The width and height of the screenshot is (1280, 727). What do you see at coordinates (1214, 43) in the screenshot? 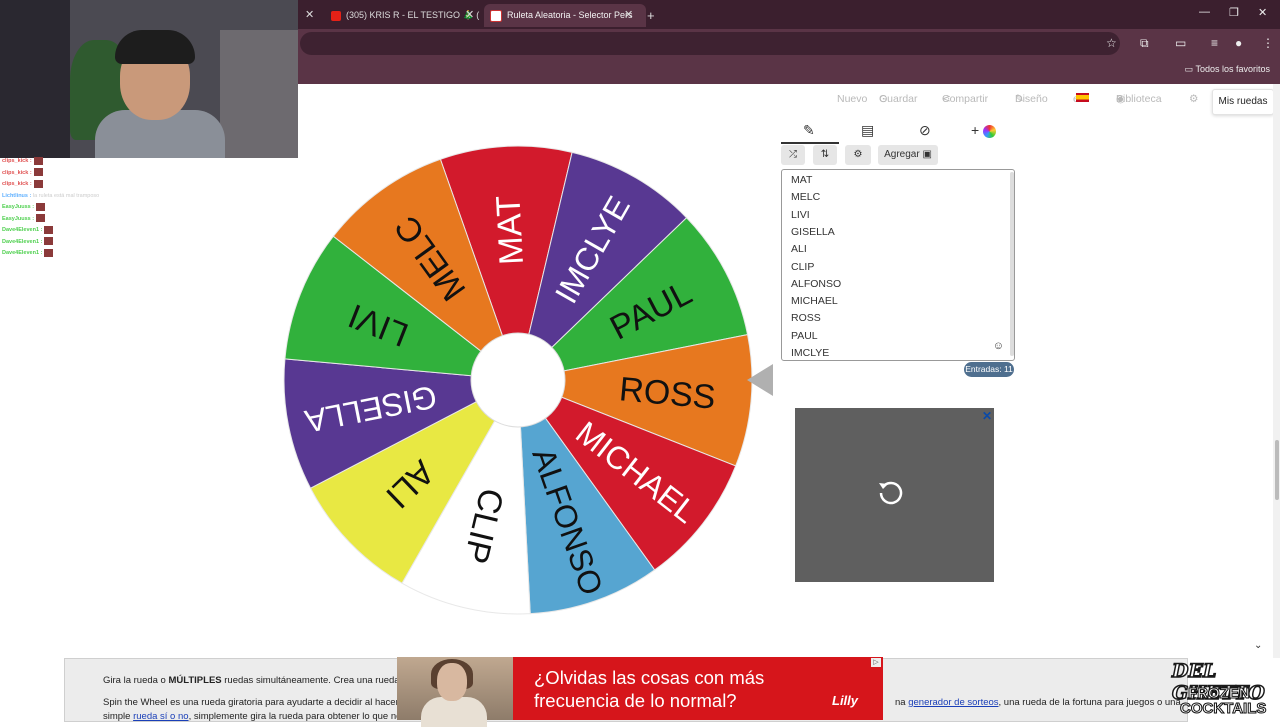
I see `reading-list-icon: ≡` at bounding box center [1214, 43].